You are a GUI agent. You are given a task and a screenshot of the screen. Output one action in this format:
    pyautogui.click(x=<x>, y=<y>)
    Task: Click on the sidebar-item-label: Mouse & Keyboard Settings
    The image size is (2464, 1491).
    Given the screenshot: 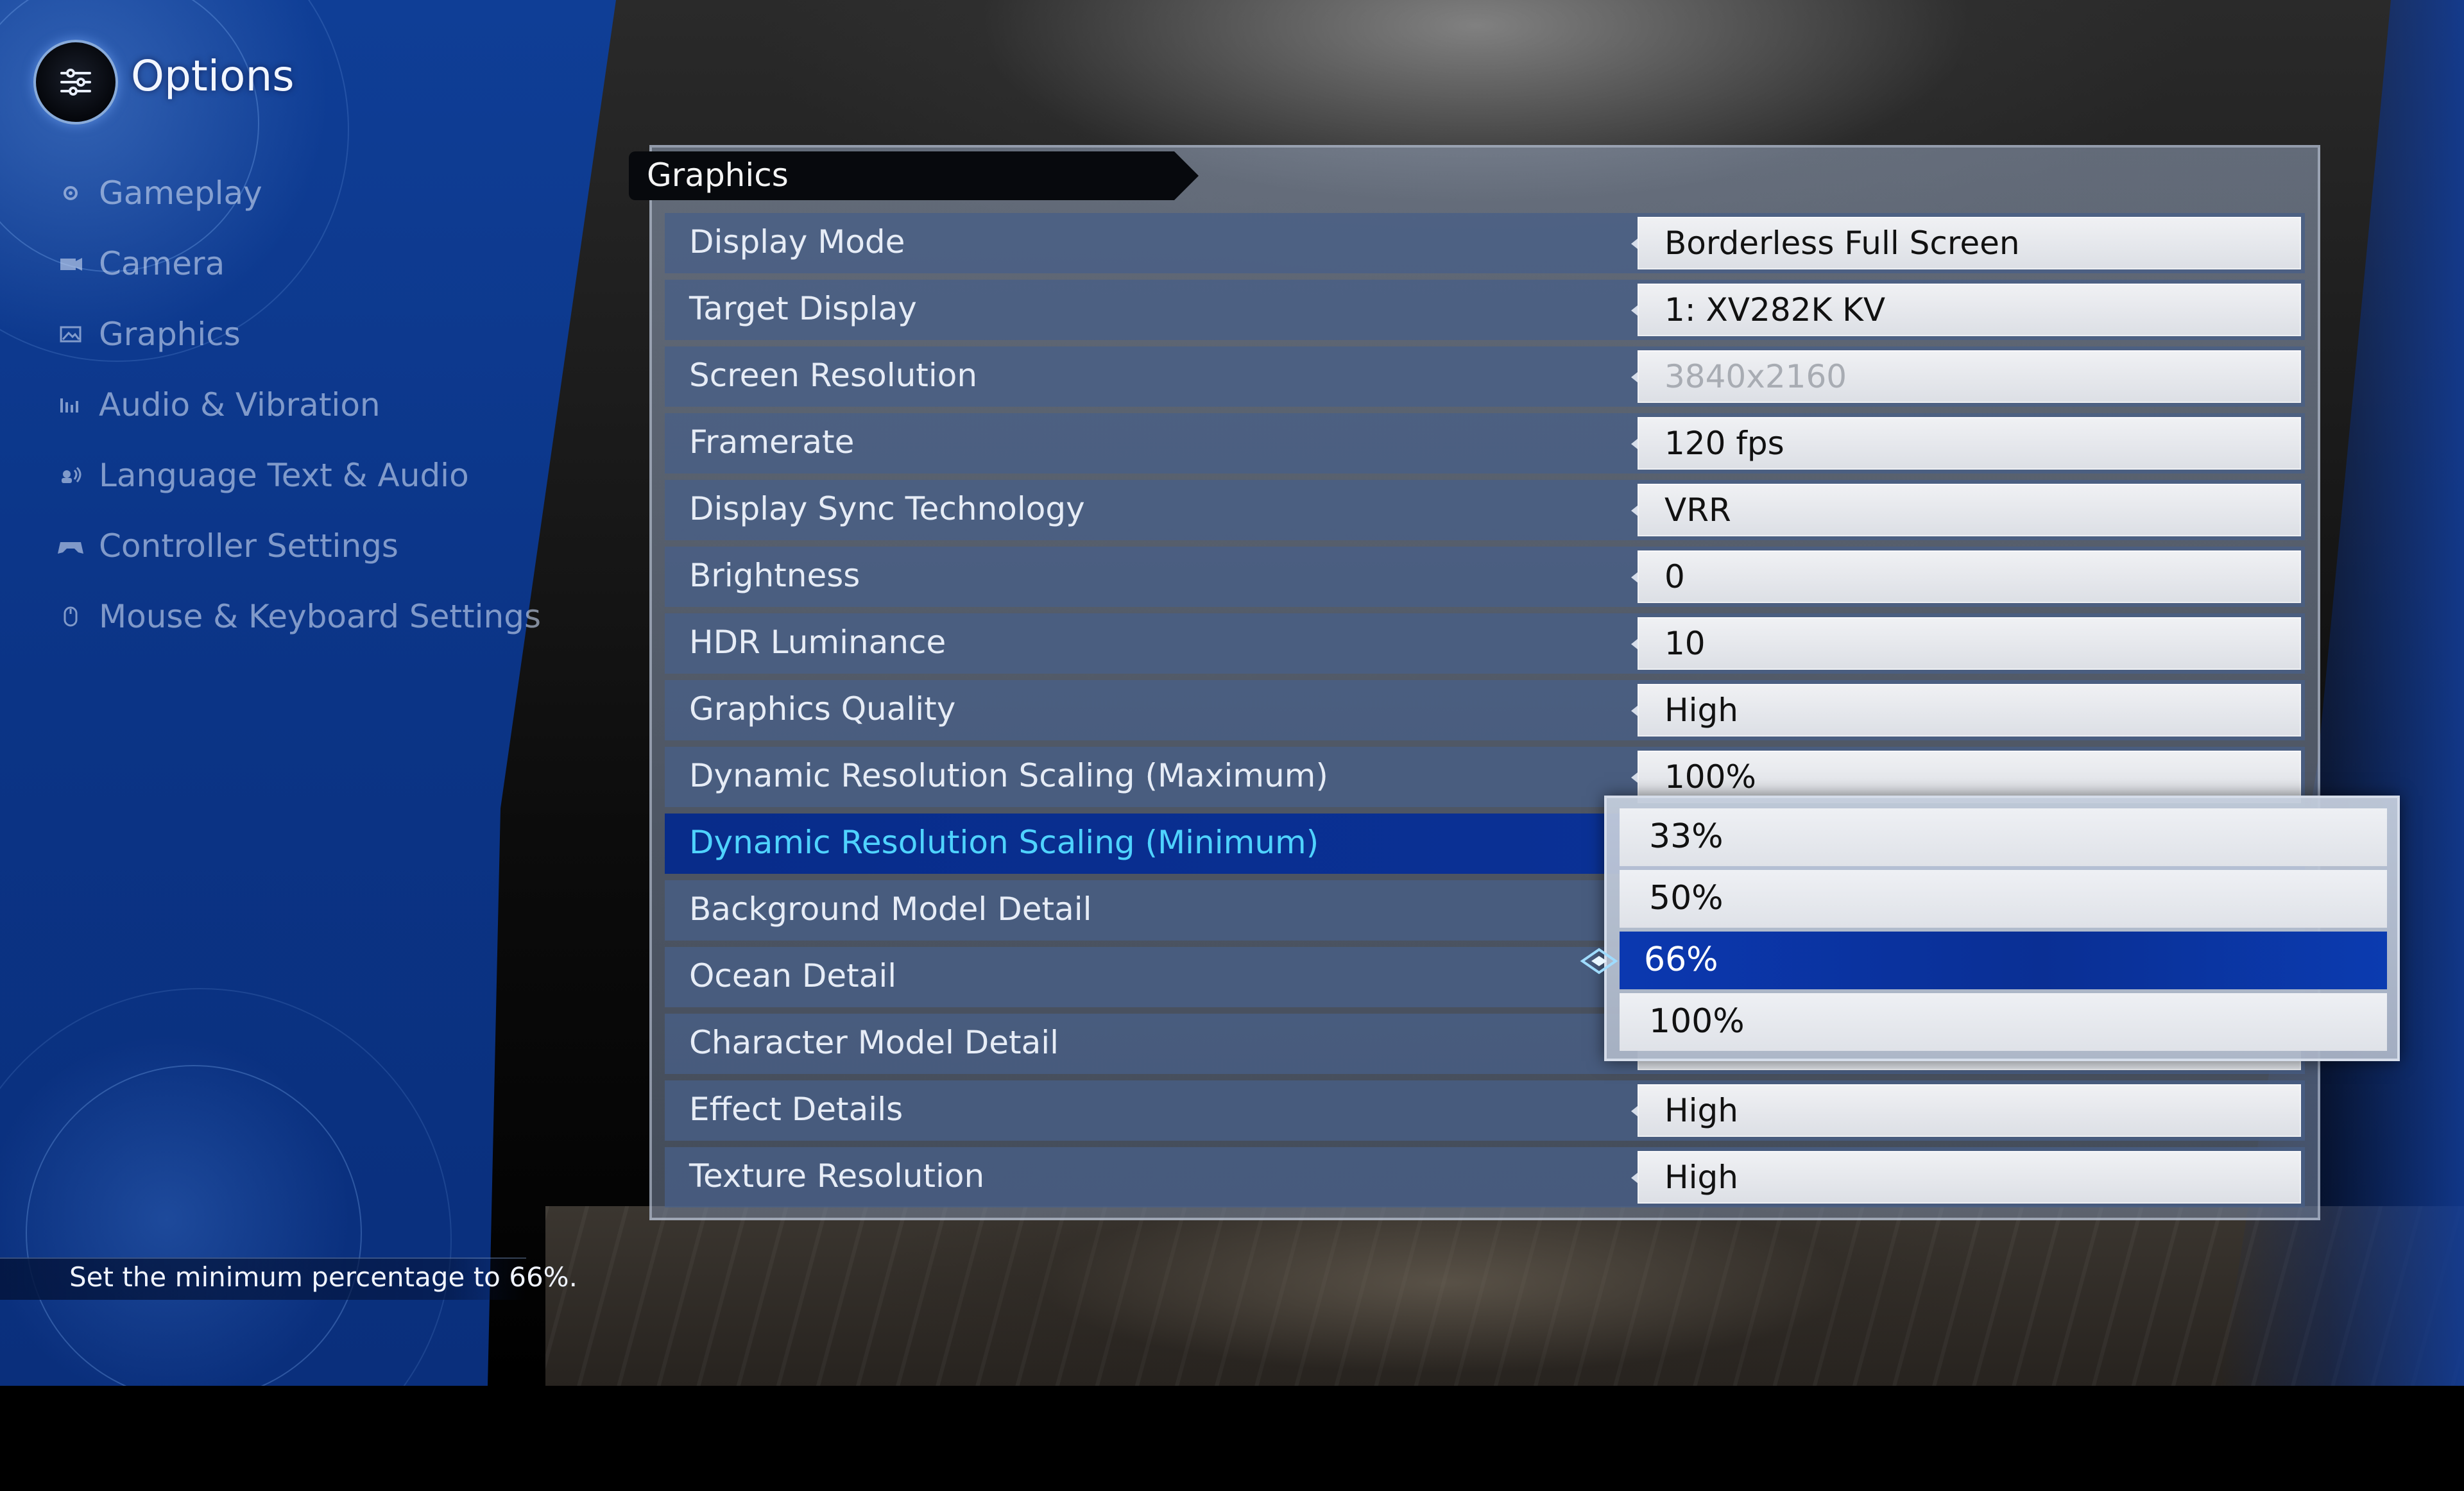 What is the action you would take?
    pyautogui.click(x=321, y=616)
    